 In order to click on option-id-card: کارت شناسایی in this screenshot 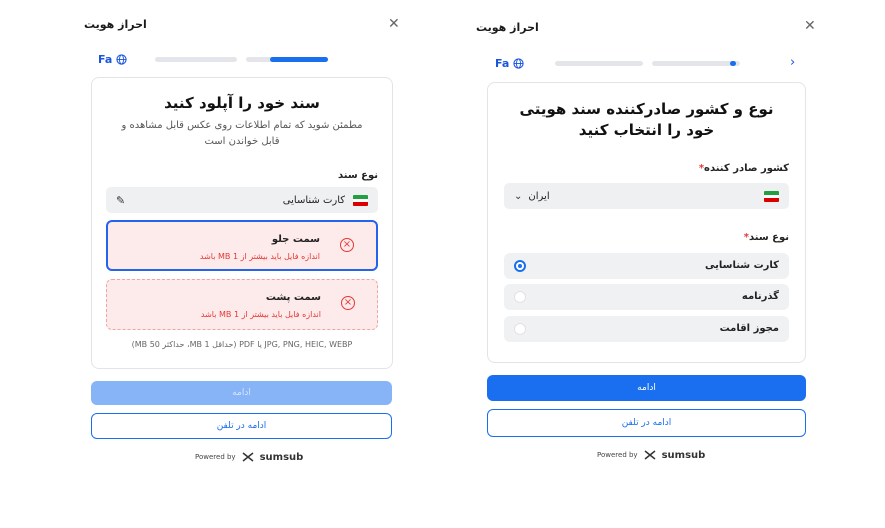, I will do `click(646, 266)`.